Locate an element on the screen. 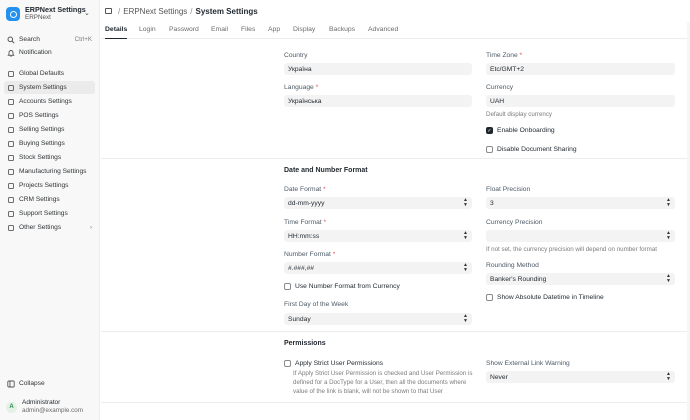  brand-subtitle: ERPNext is located at coordinates (38, 17).